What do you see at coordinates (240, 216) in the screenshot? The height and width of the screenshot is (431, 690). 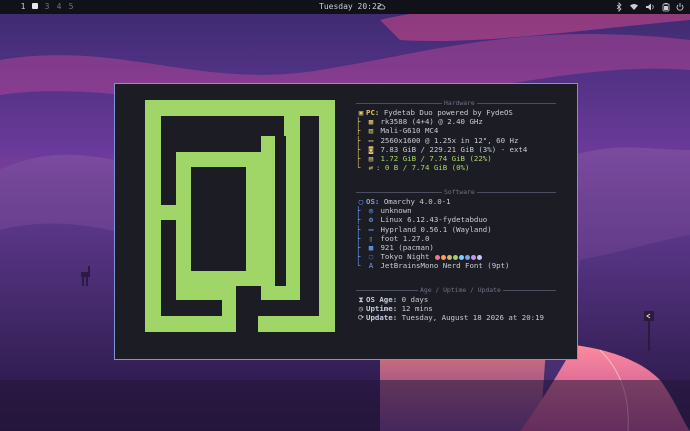 I see `omarchy-logo` at bounding box center [240, 216].